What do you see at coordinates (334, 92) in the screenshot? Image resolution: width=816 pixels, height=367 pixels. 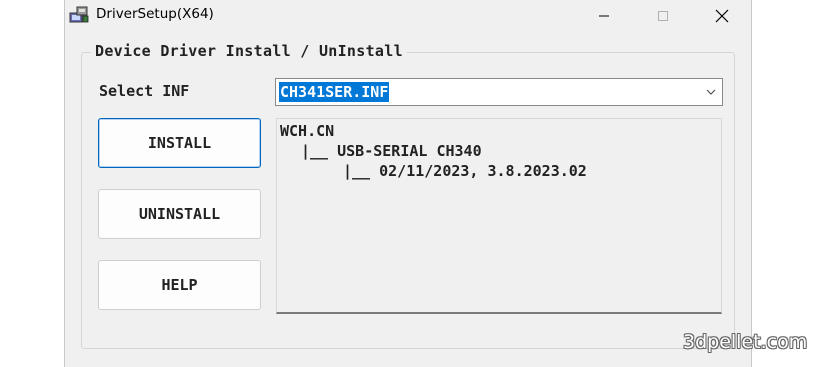 I see `inf-select-value: CH341SER.INF` at bounding box center [334, 92].